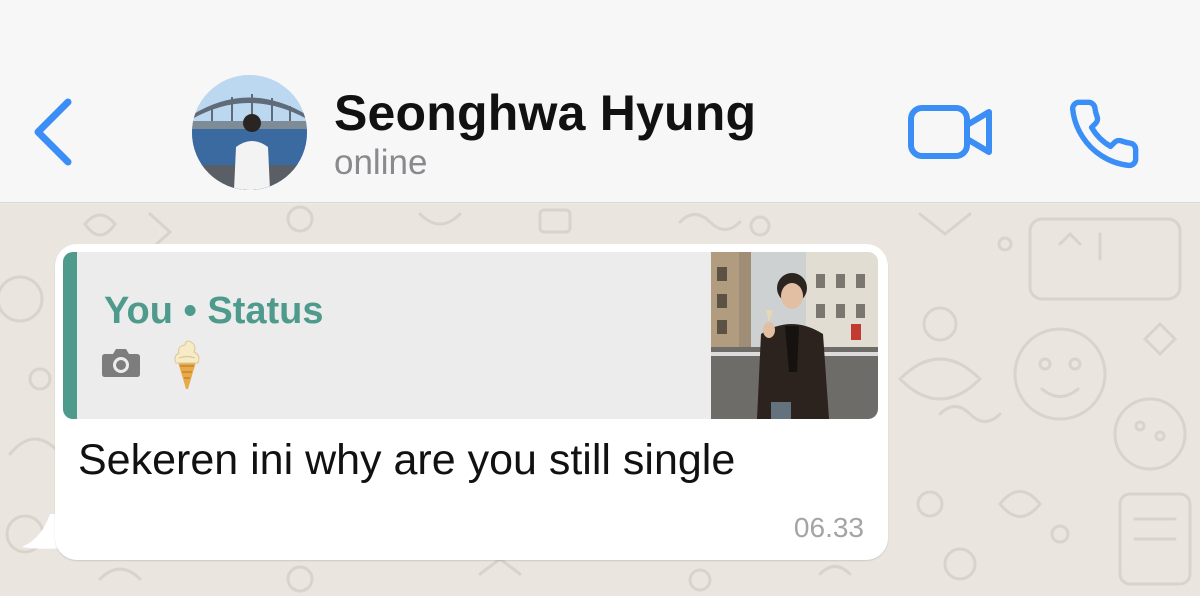 The image size is (1200, 596). Describe the element at coordinates (381, 162) in the screenshot. I see `contact-status: online` at that location.